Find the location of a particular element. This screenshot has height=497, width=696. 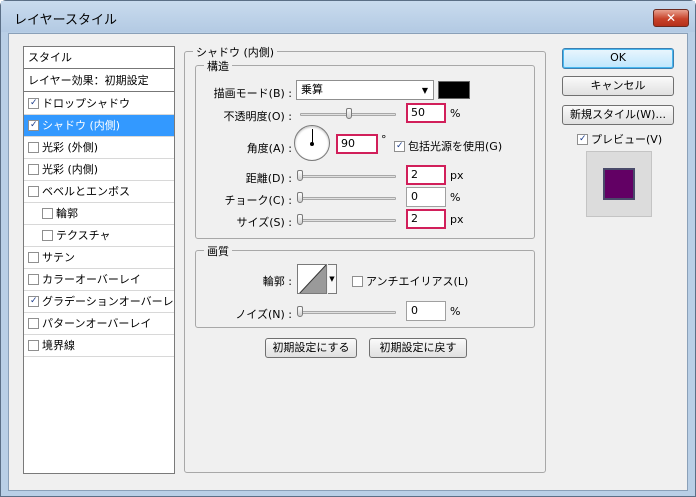

reset-default-button: 初期設定に戻す is located at coordinates (418, 348).